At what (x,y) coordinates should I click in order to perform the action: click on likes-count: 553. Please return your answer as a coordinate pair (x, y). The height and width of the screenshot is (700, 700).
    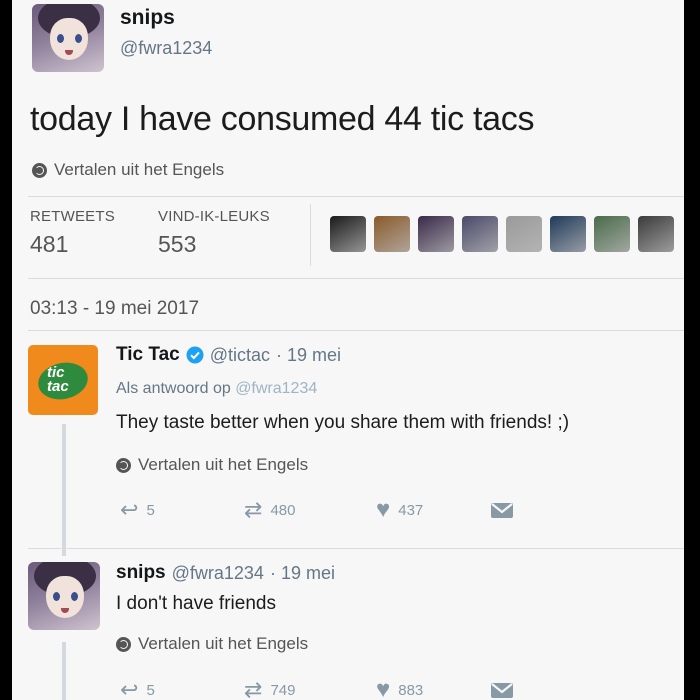
    Looking at the image, I should click on (177, 244).